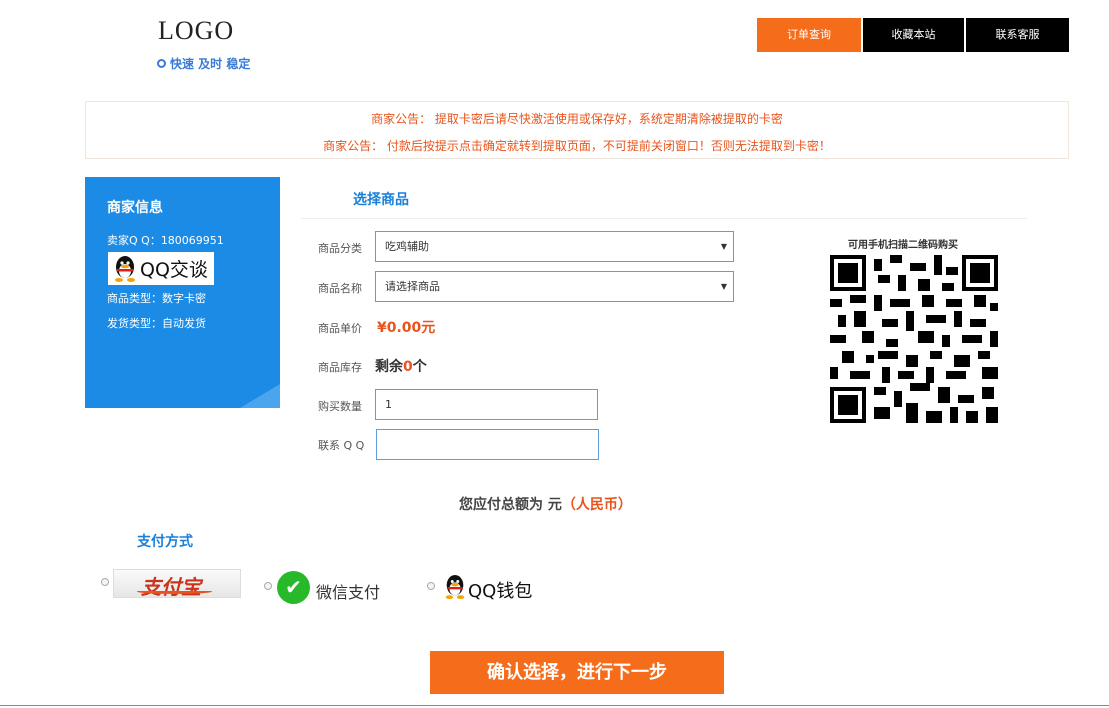 The width and height of the screenshot is (1109, 708). I want to click on tagline-text: 快速 及时 稳定, so click(210, 64).